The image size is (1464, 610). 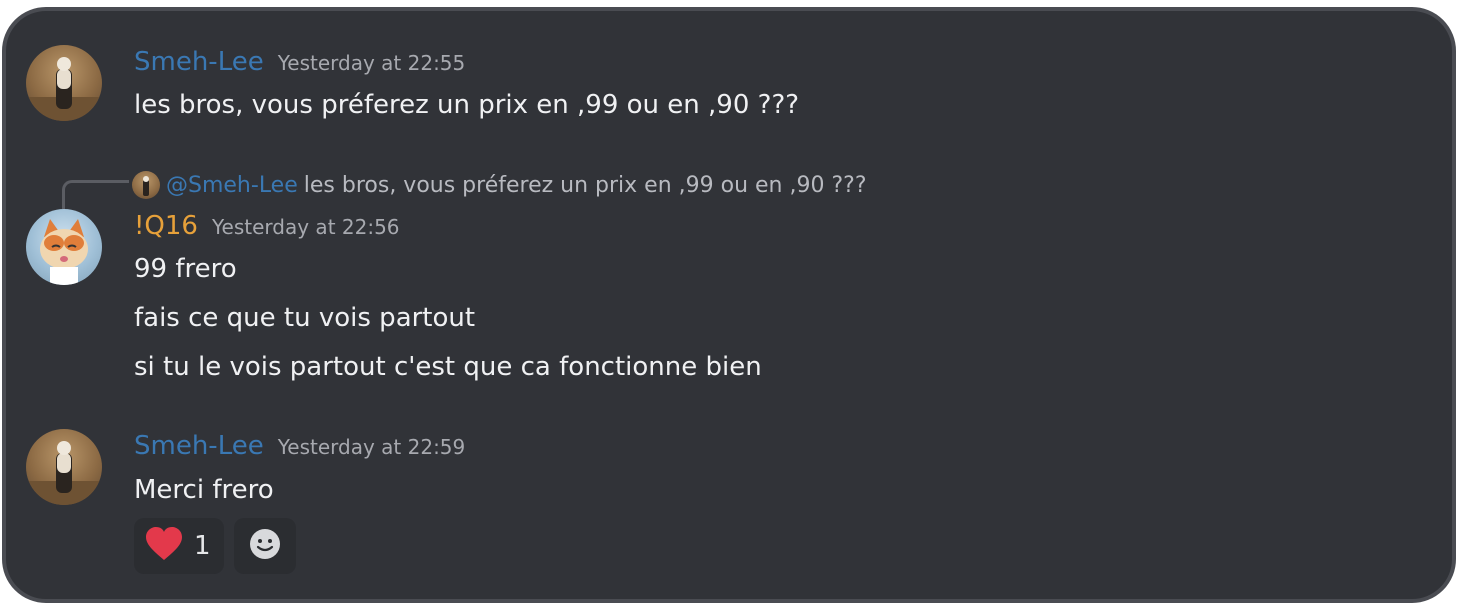 What do you see at coordinates (232, 185) in the screenshot?
I see `reply-mention: @Smeh-Lee` at bounding box center [232, 185].